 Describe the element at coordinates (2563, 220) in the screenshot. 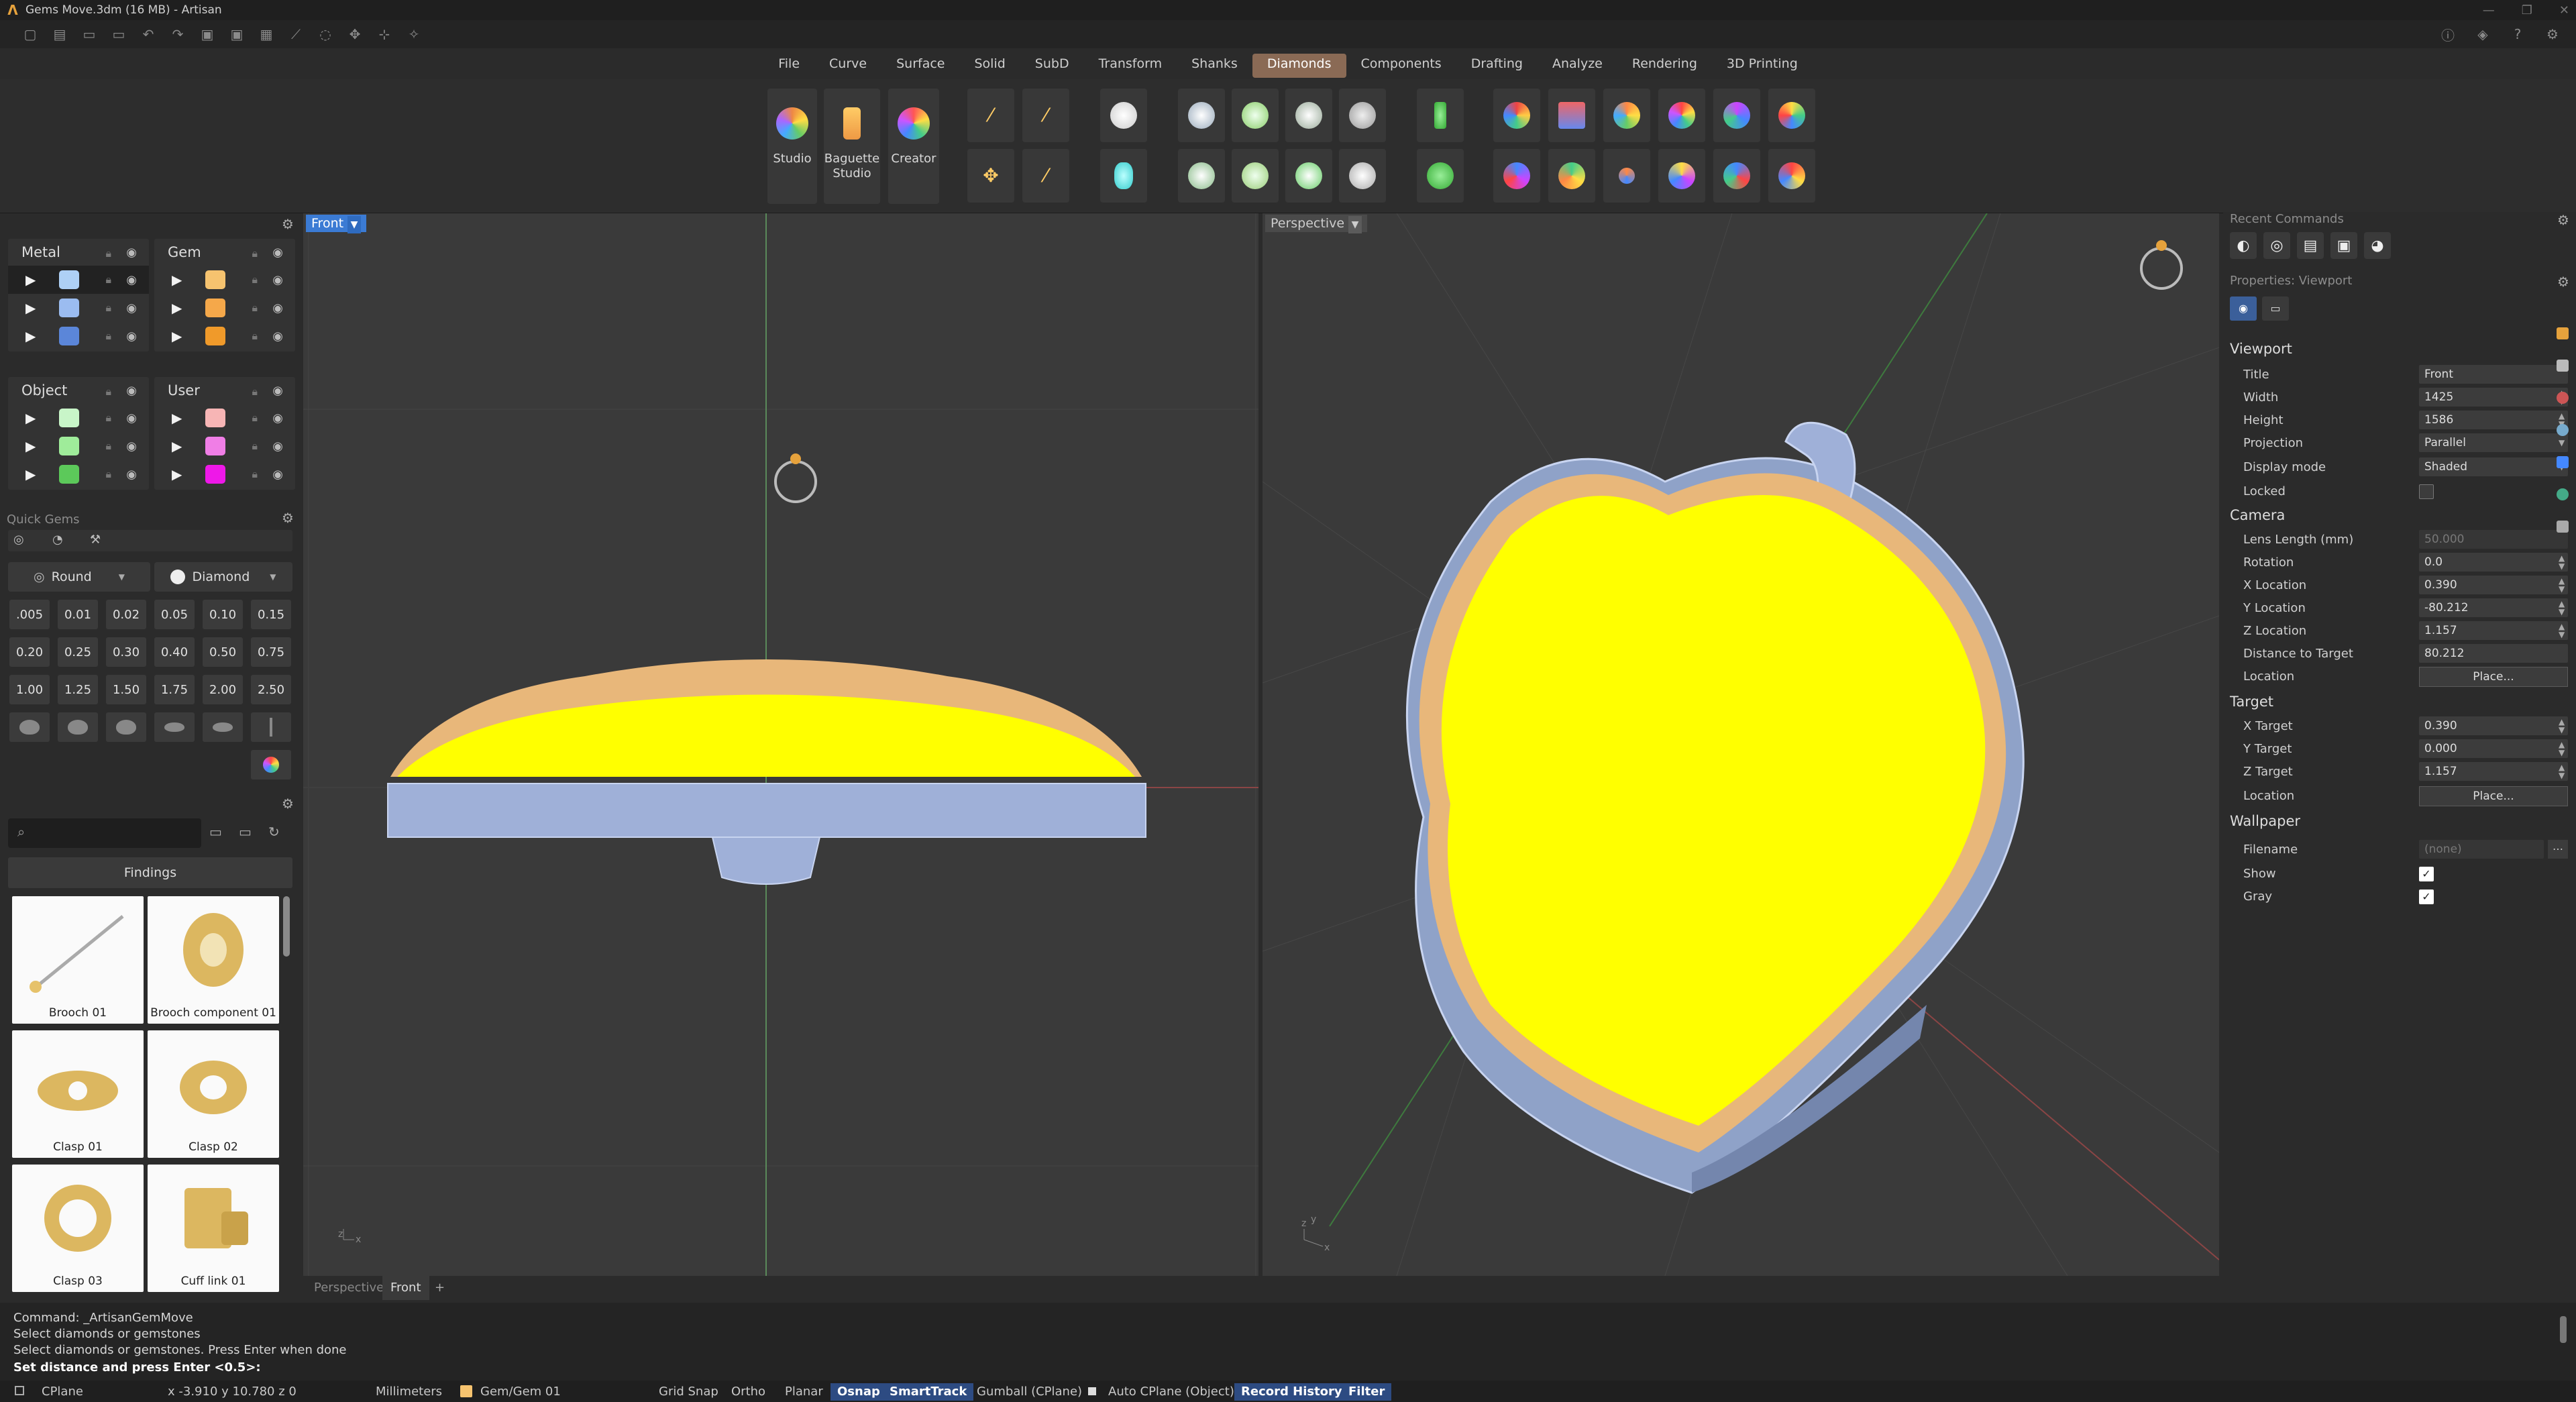

I see `recent-gear-icon: ⚙` at that location.